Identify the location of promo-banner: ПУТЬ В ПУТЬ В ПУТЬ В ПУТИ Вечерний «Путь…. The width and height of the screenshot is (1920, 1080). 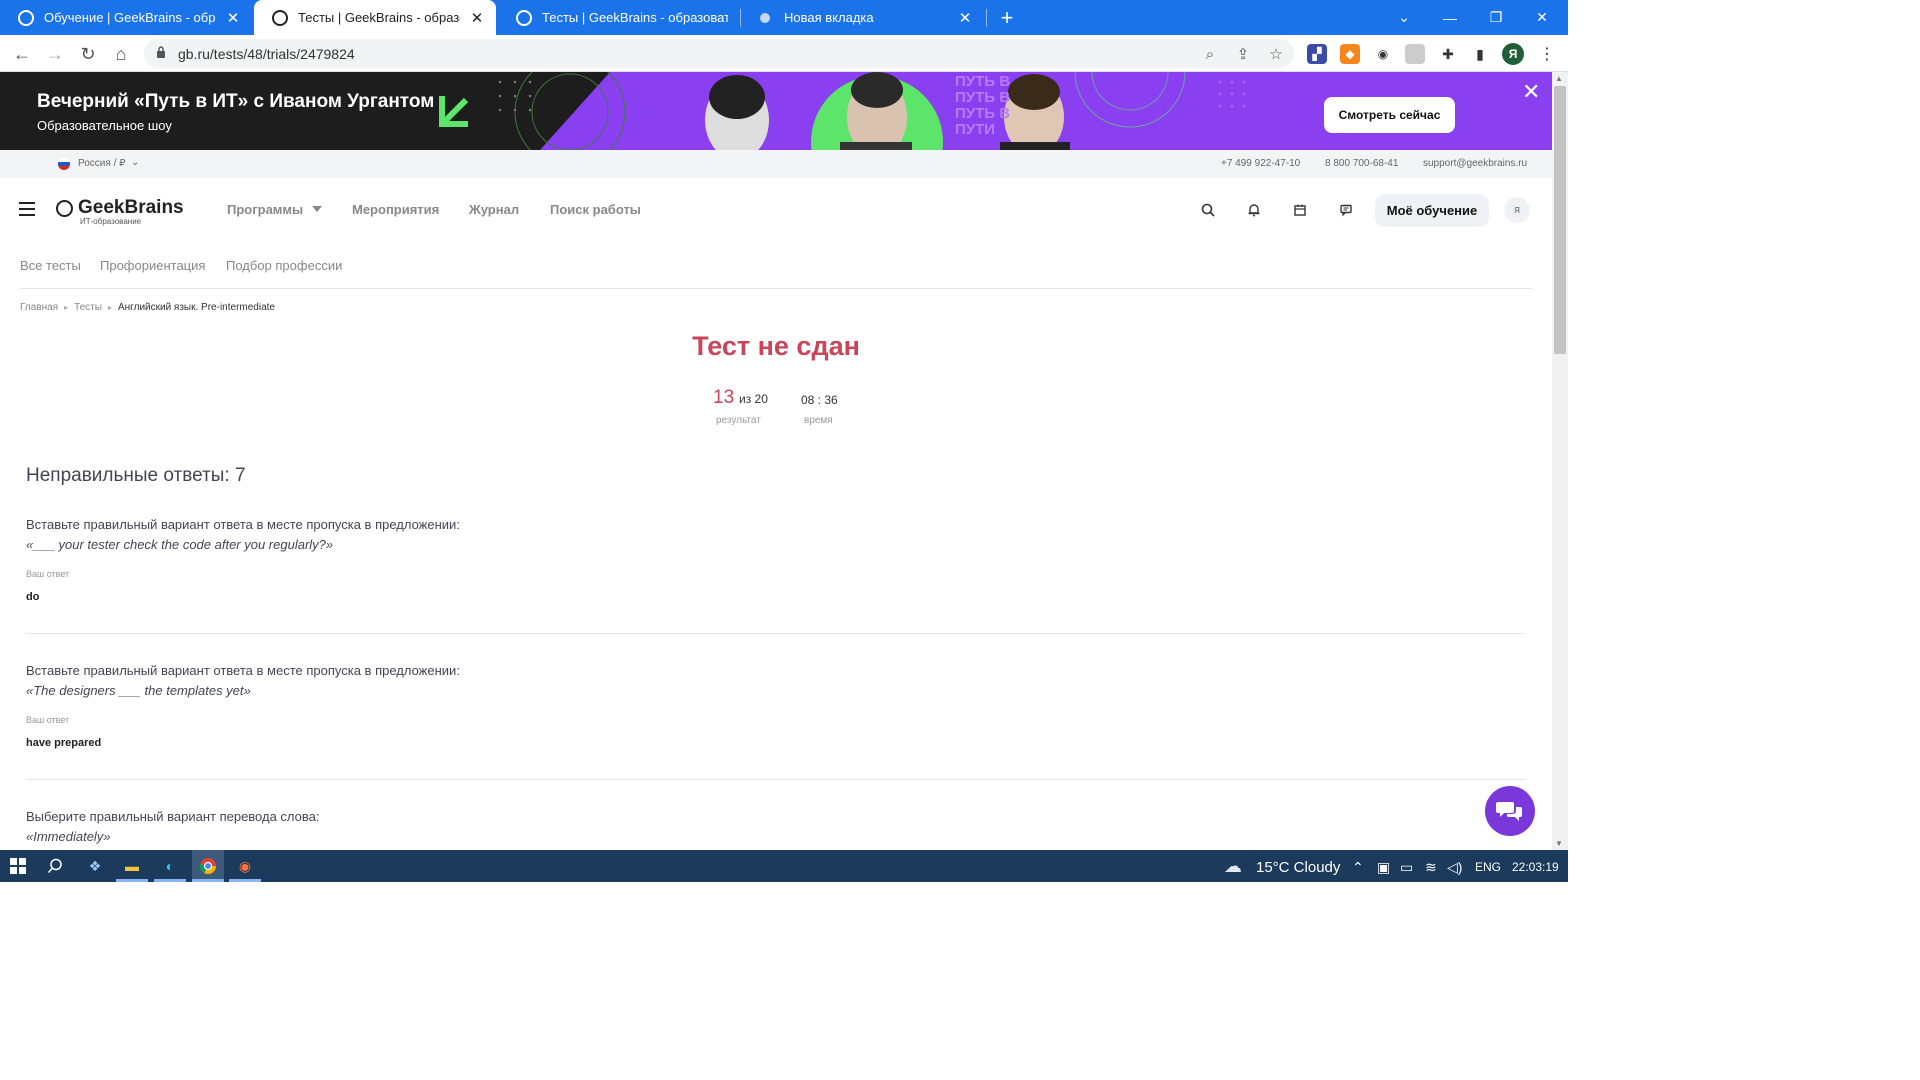
(776, 111).